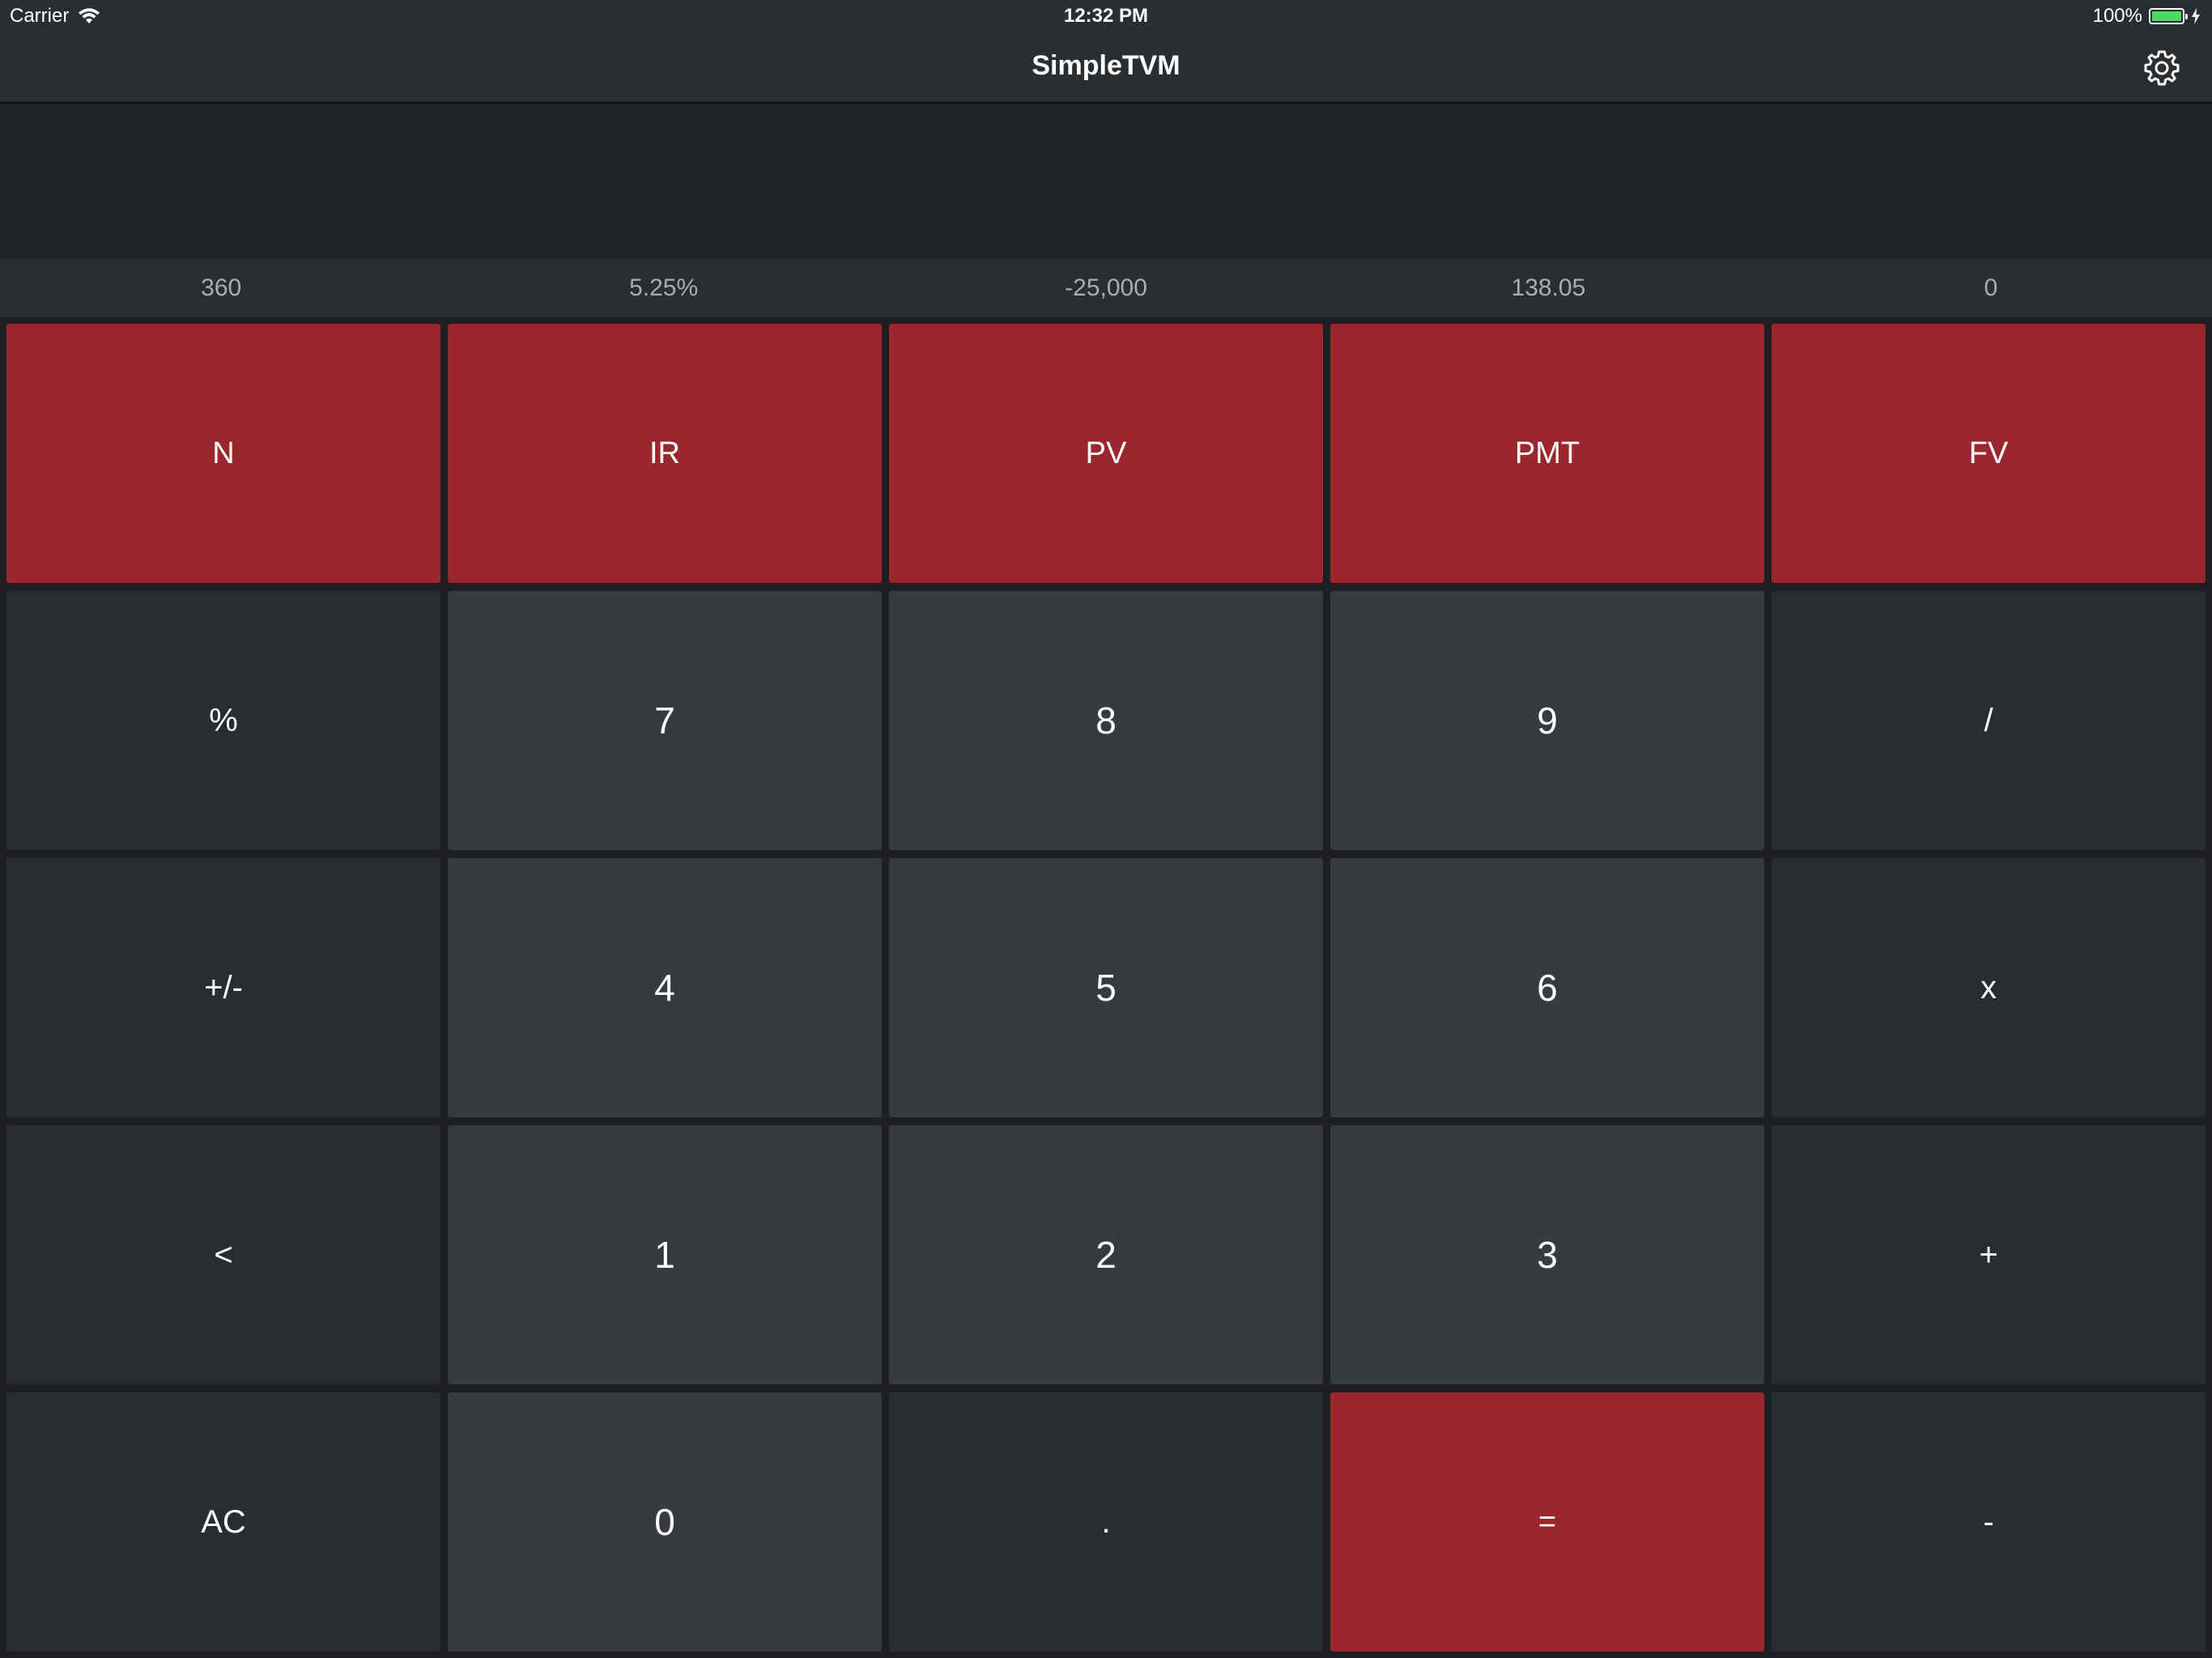 Image resolution: width=2212 pixels, height=1658 pixels. I want to click on clear-button: AC, so click(223, 1522).